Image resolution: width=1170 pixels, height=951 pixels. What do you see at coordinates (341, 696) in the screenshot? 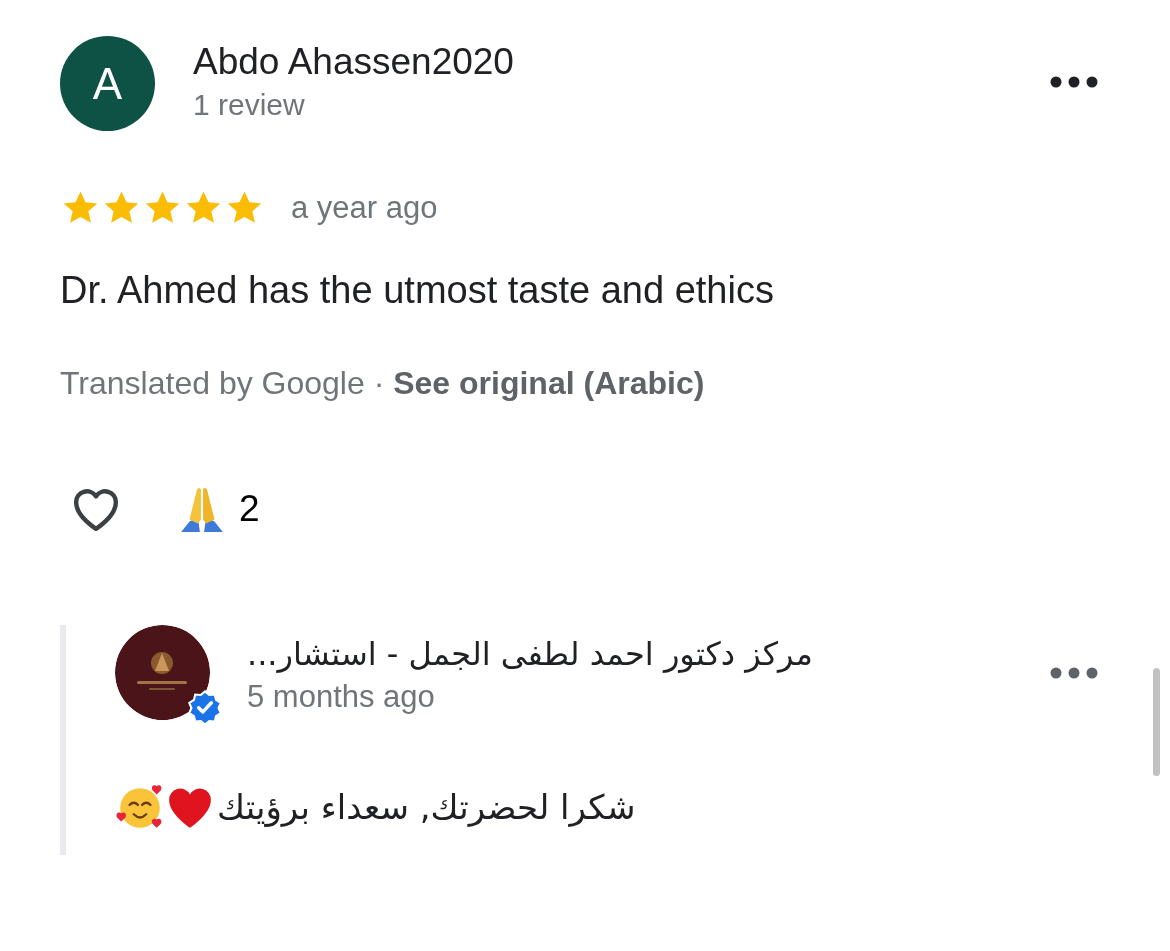
I see `reply-time: 5 months ago` at bounding box center [341, 696].